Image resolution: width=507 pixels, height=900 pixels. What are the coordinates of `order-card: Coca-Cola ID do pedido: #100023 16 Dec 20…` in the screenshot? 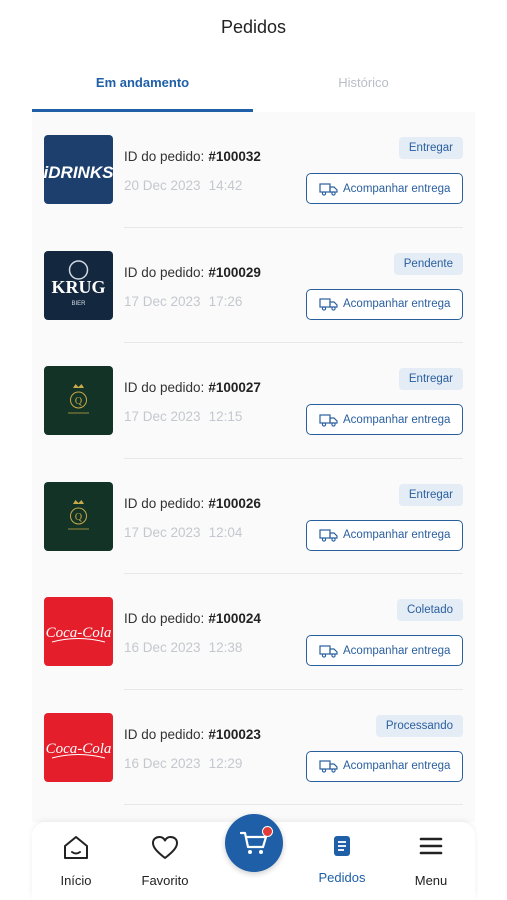 It's located at (253, 747).